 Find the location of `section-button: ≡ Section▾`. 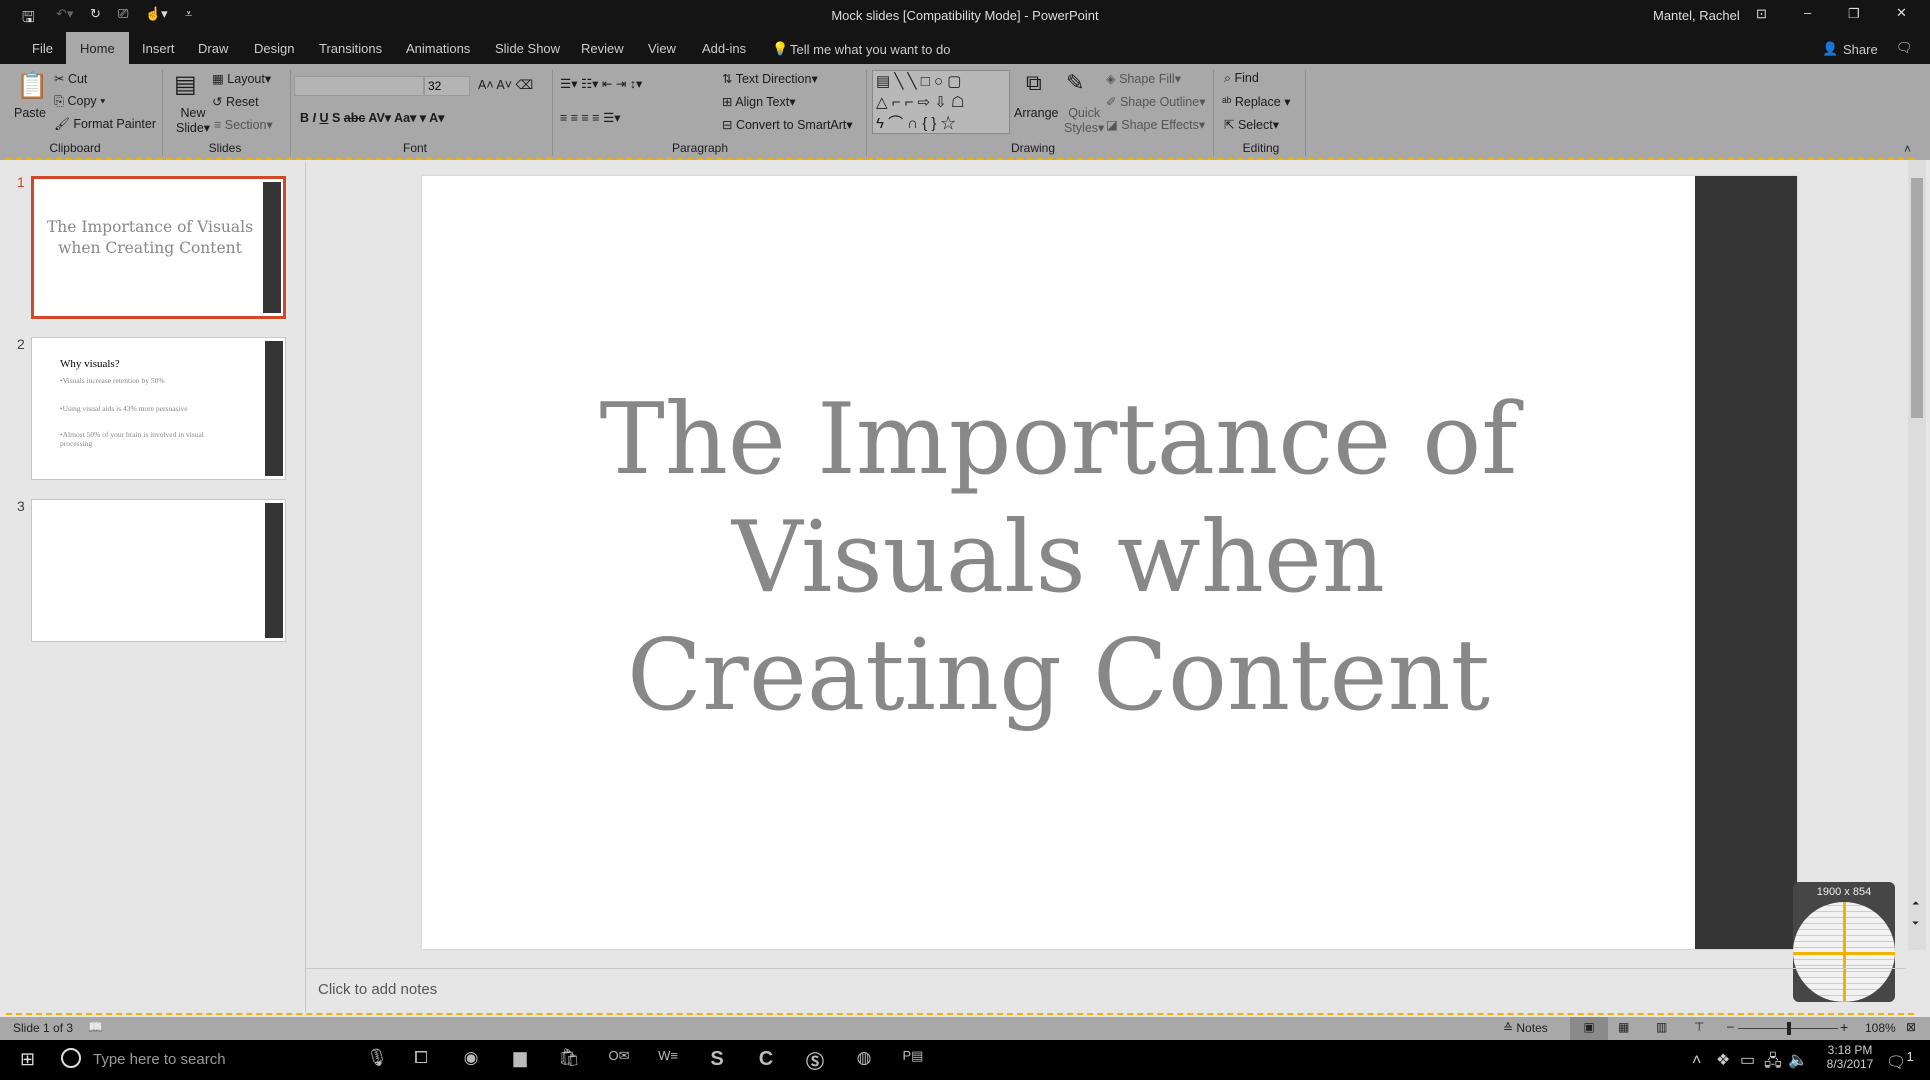

section-button: ≡ Section▾ is located at coordinates (243, 124).